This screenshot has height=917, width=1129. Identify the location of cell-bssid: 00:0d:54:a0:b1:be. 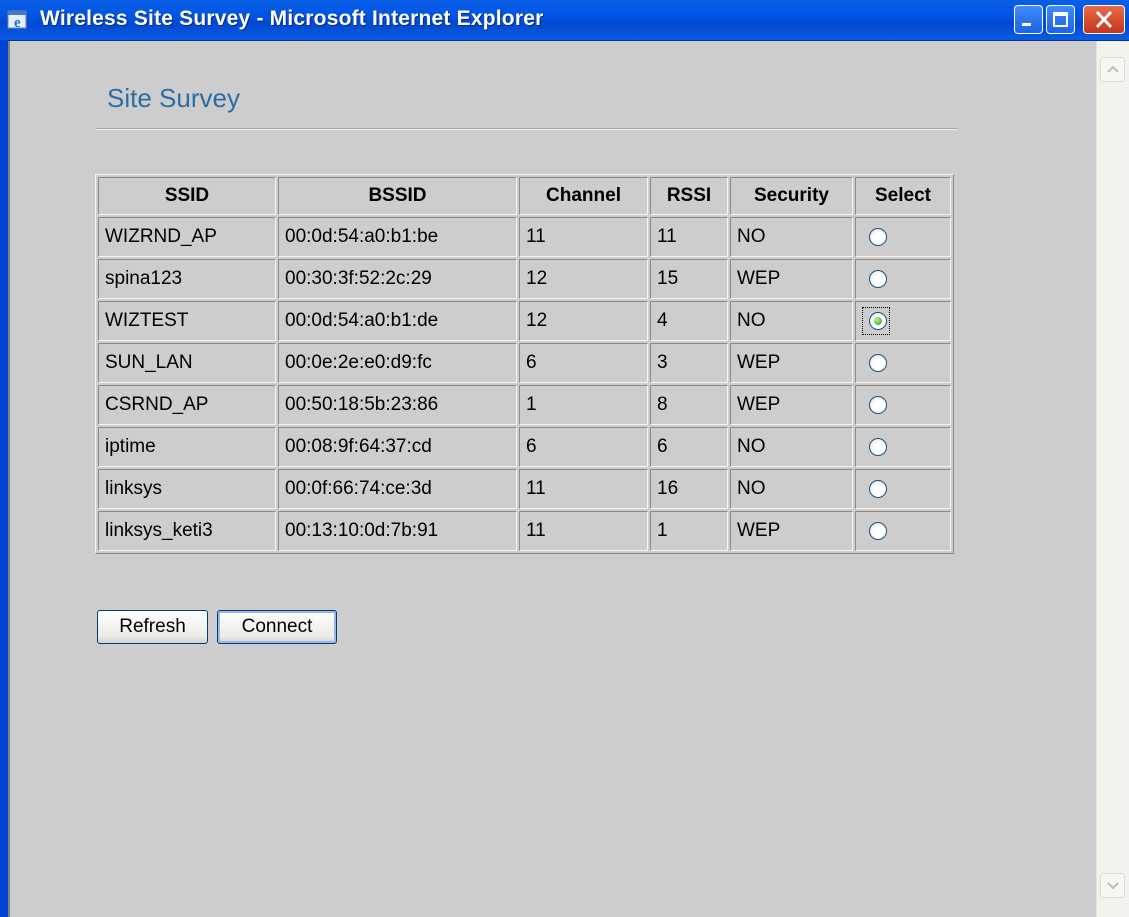
(397, 237).